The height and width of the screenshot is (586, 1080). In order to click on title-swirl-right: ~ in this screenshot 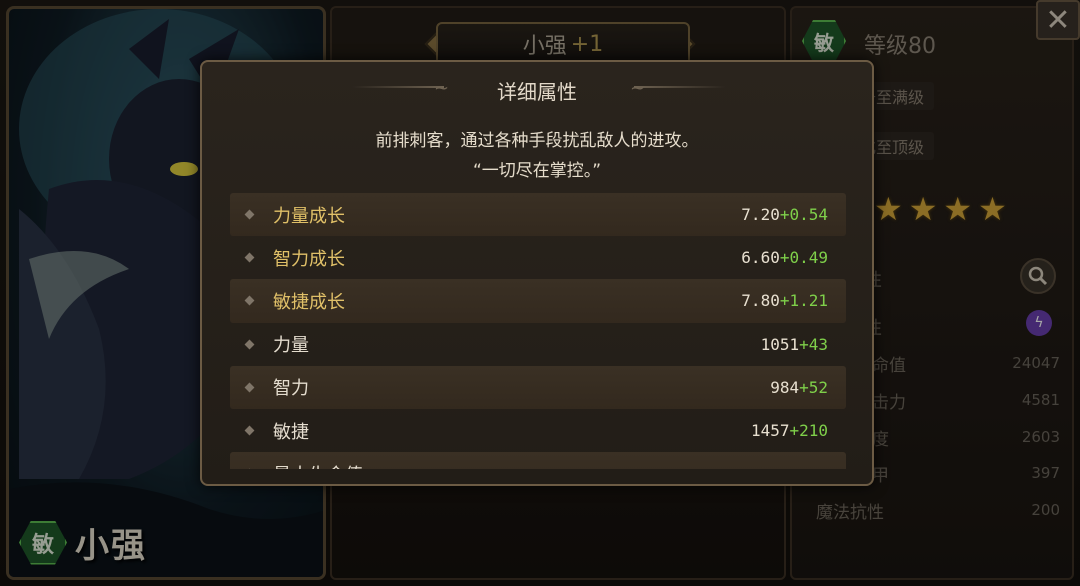, I will do `click(638, 88)`.